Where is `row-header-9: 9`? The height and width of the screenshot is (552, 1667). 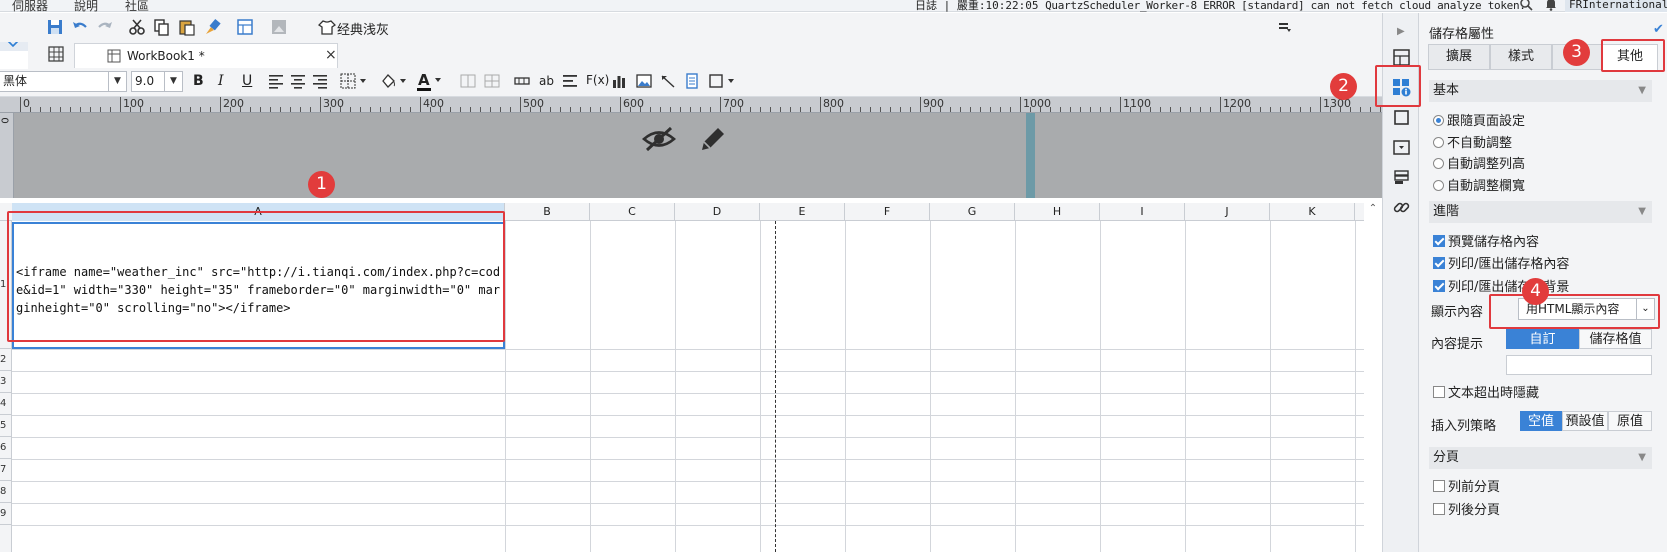
row-header-9: 9 is located at coordinates (6, 514).